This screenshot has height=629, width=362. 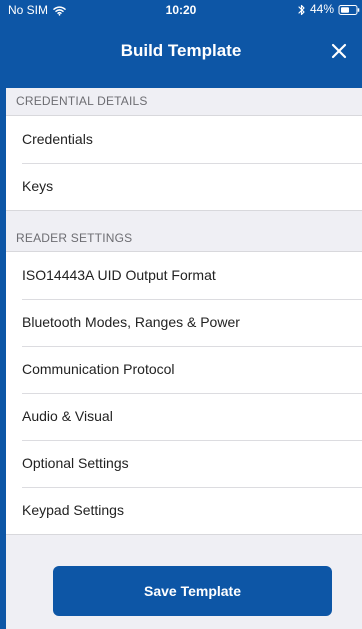 What do you see at coordinates (184, 231) in the screenshot?
I see `section-header-reader-settings: READER SETTINGS` at bounding box center [184, 231].